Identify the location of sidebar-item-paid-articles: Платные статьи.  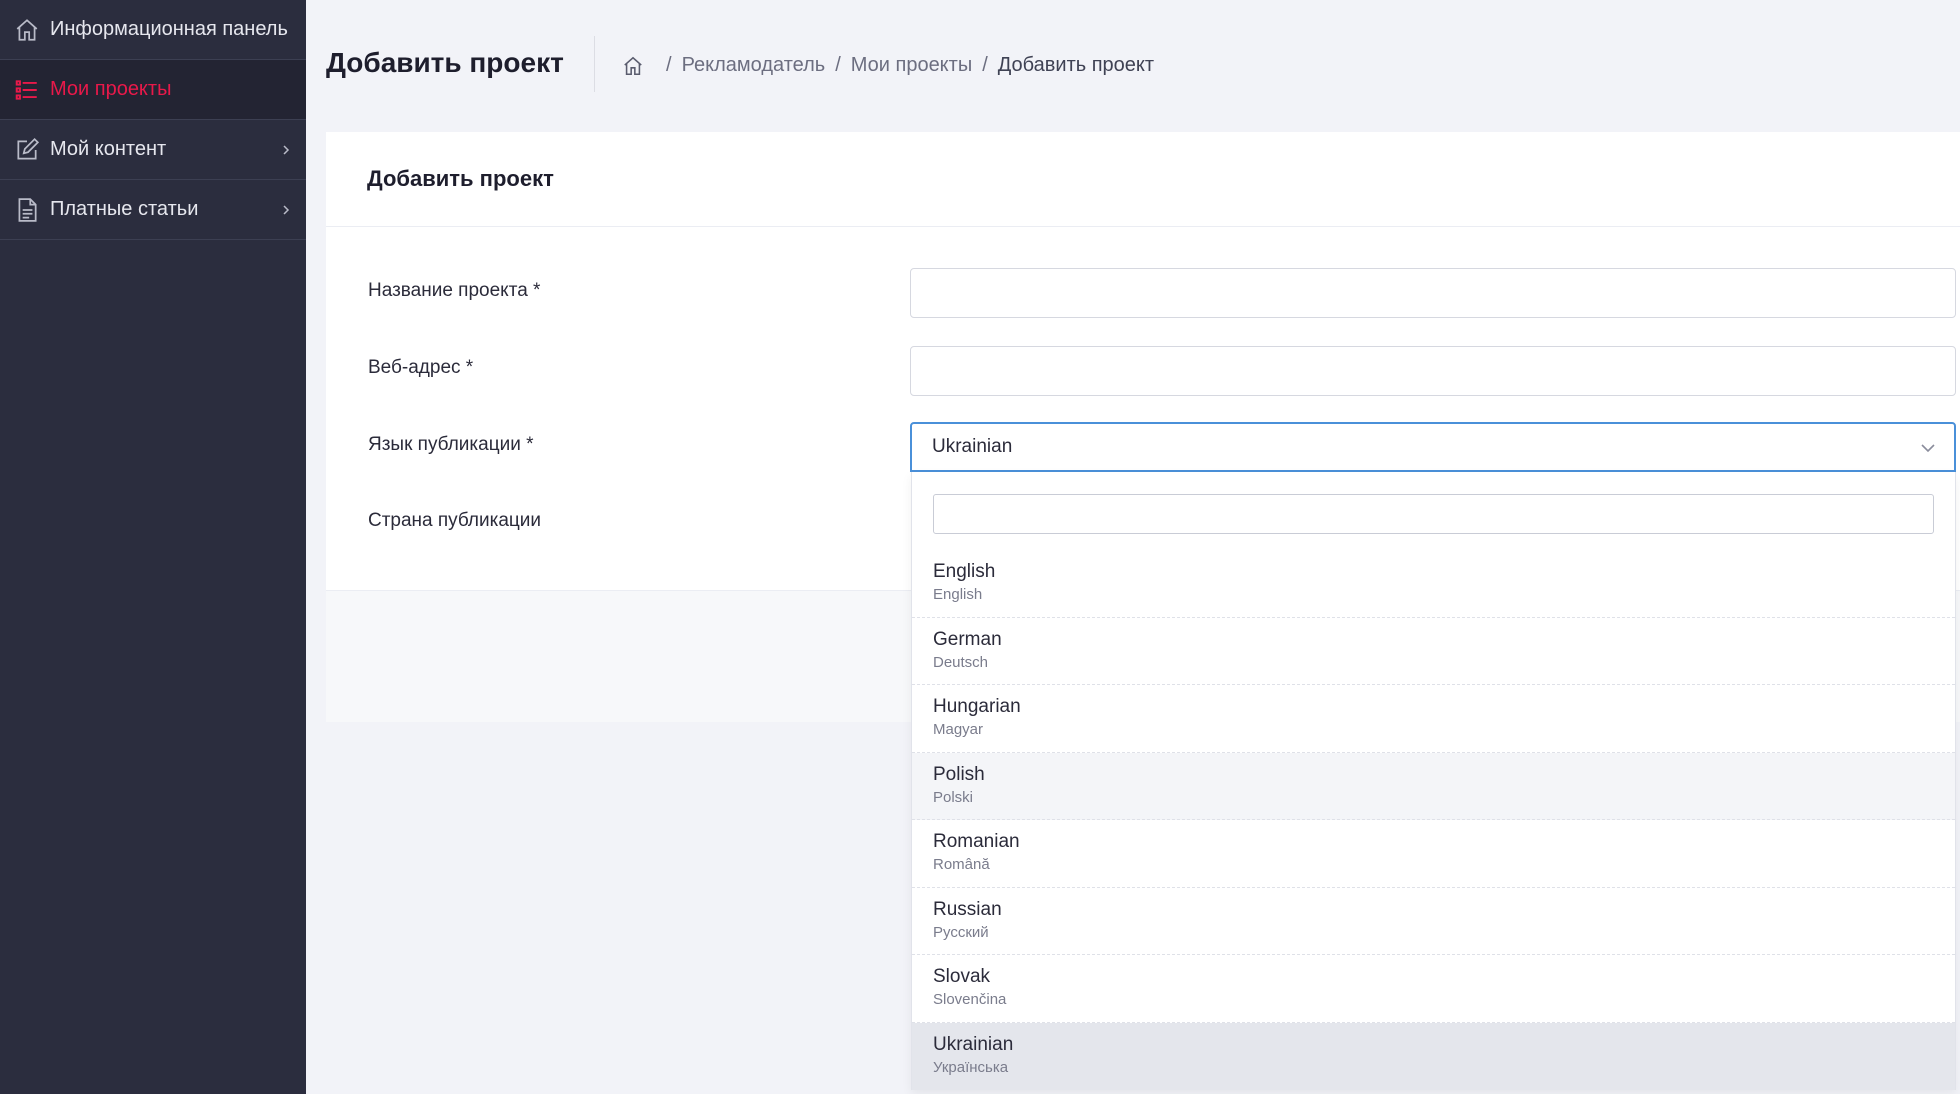
(153, 210).